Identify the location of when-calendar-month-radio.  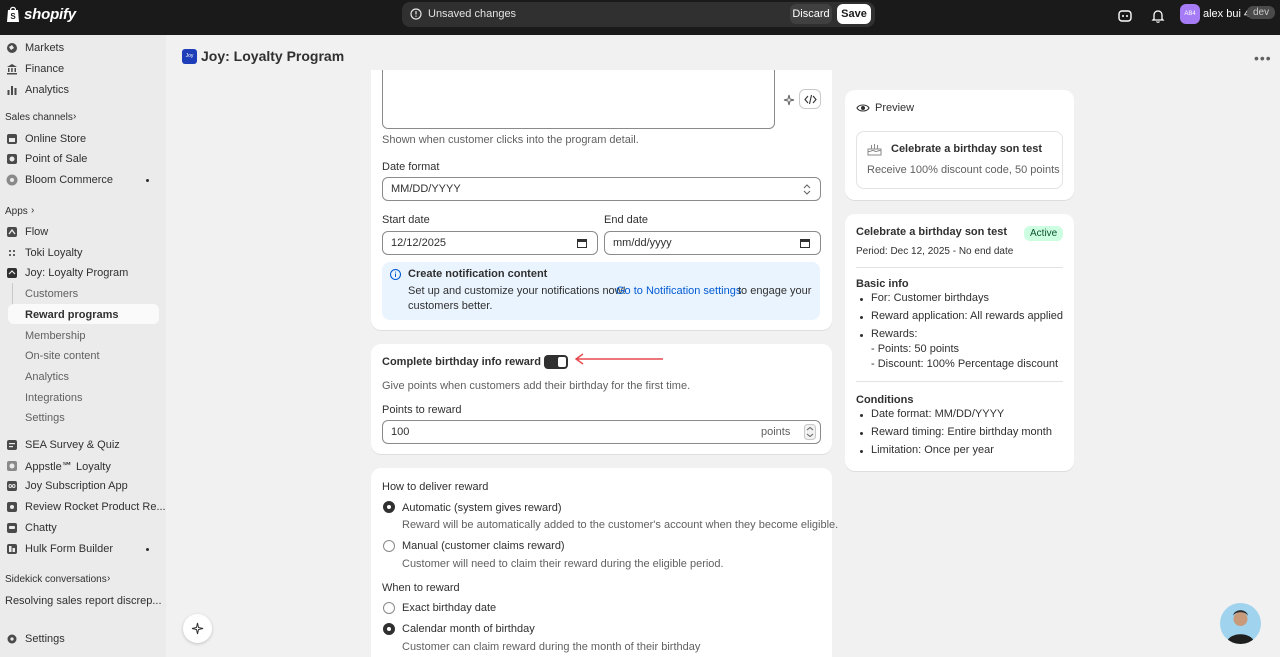
(389, 629).